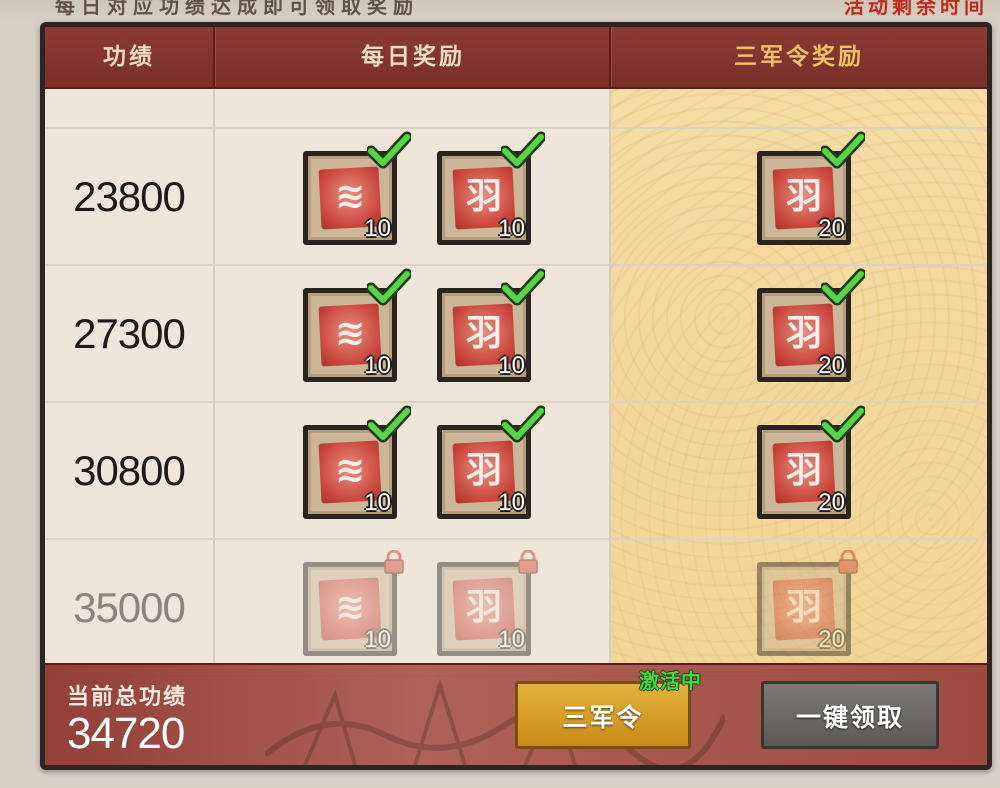 This screenshot has height=788, width=1000. Describe the element at coordinates (799, 57) in the screenshot. I see `header-sanjun-reward: 三军令奖励` at that location.